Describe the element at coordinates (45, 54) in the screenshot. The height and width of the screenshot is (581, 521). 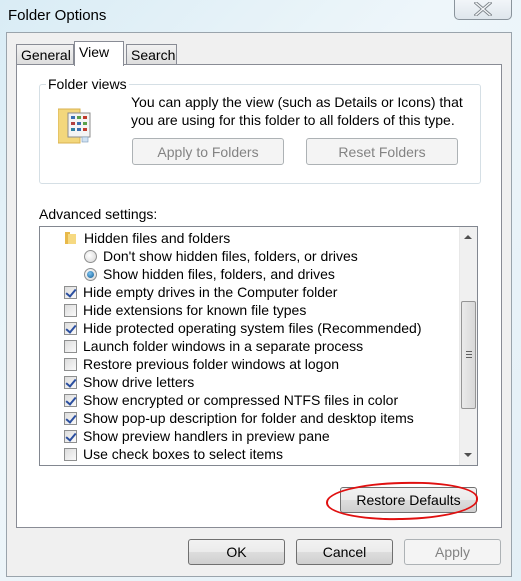
I see `tab-general: General` at that location.